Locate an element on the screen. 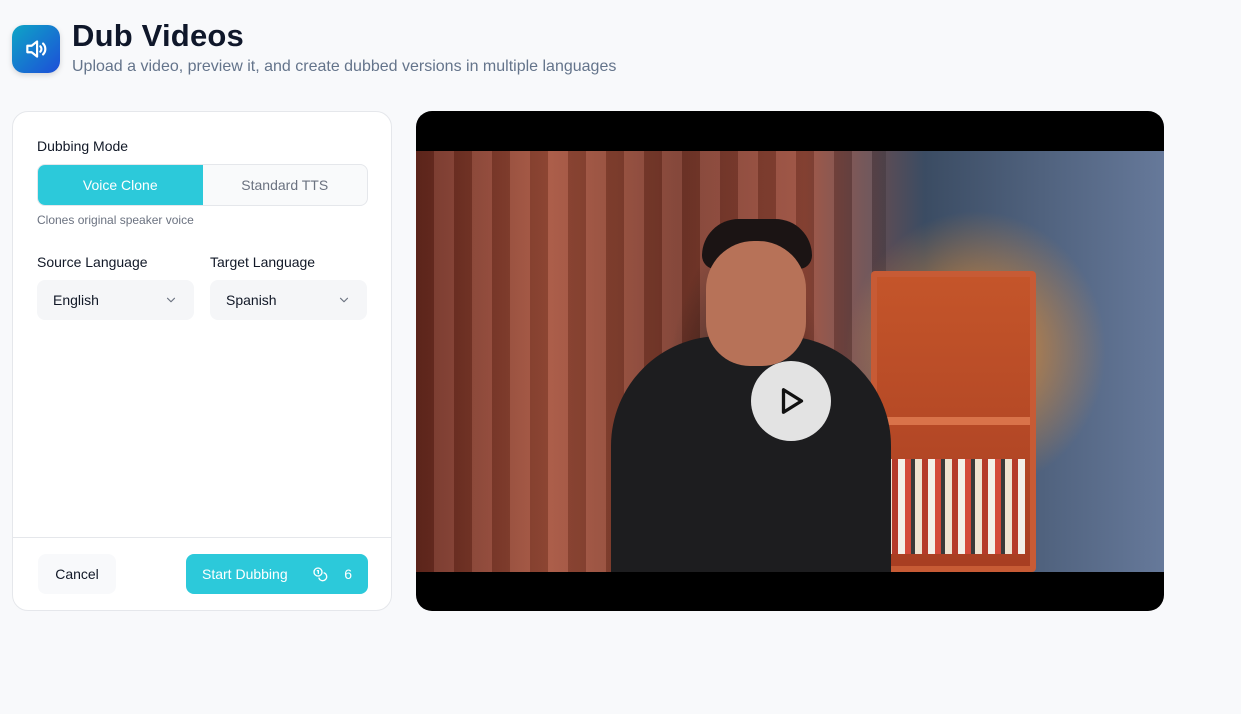  app-icon is located at coordinates (36, 49).